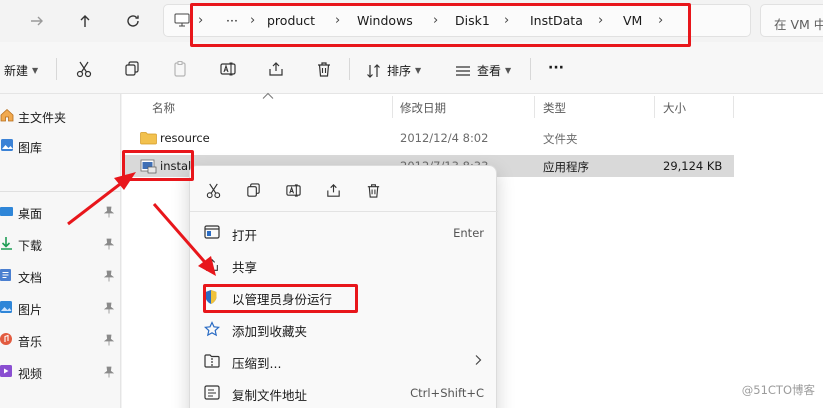  I want to click on arrow-to-install, so click(98, 201).